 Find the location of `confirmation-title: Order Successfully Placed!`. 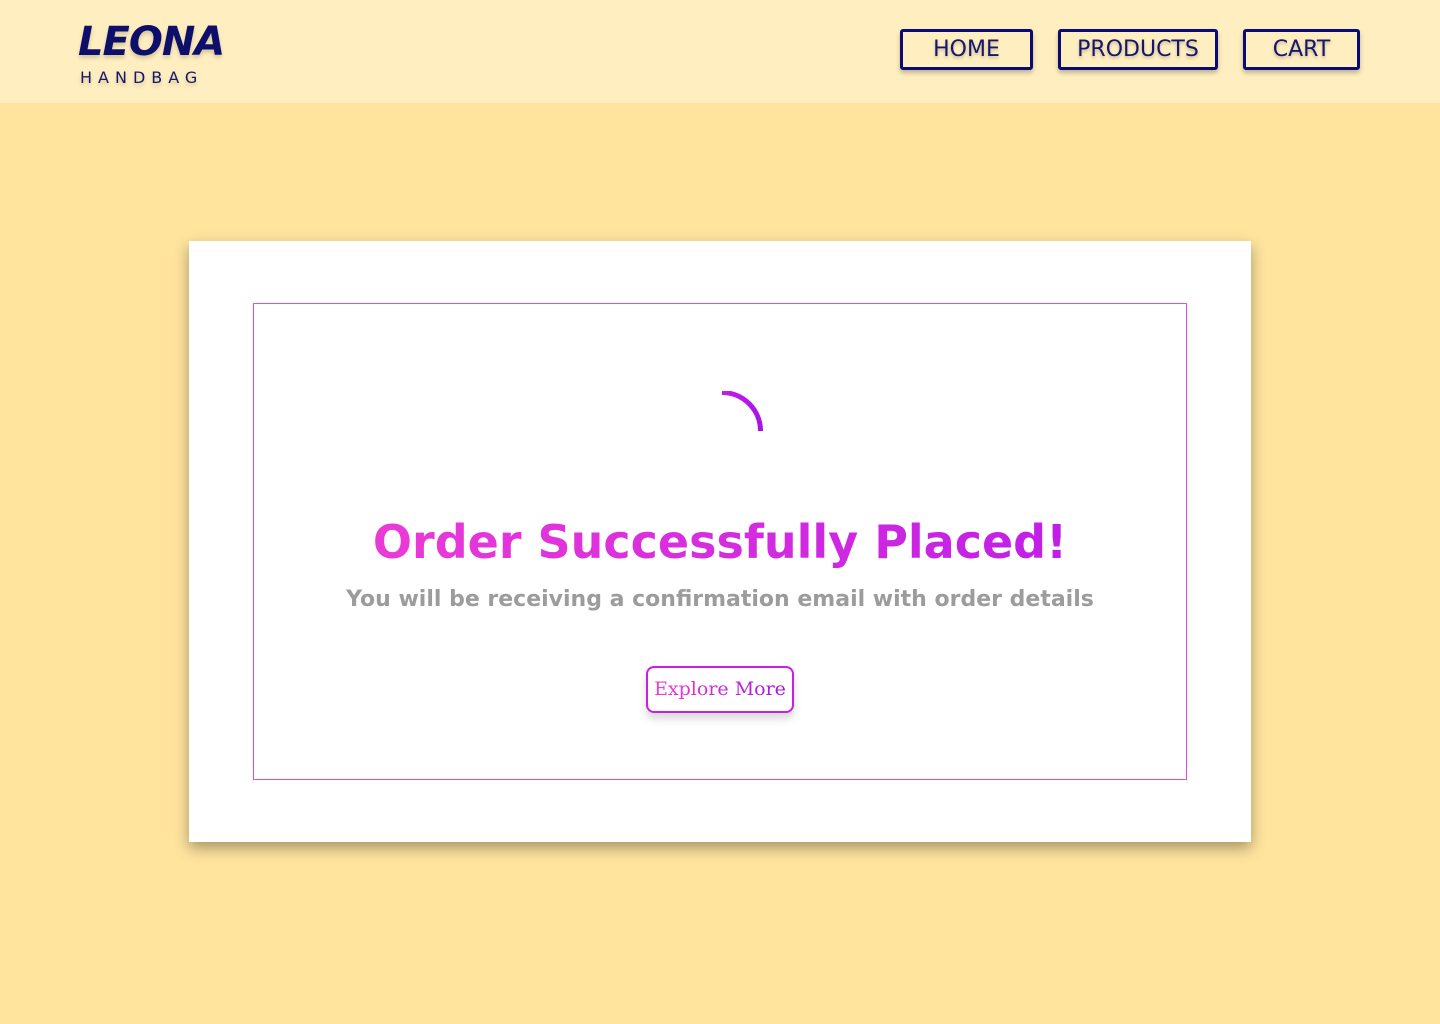

confirmation-title: Order Successfully Placed! is located at coordinates (720, 542).